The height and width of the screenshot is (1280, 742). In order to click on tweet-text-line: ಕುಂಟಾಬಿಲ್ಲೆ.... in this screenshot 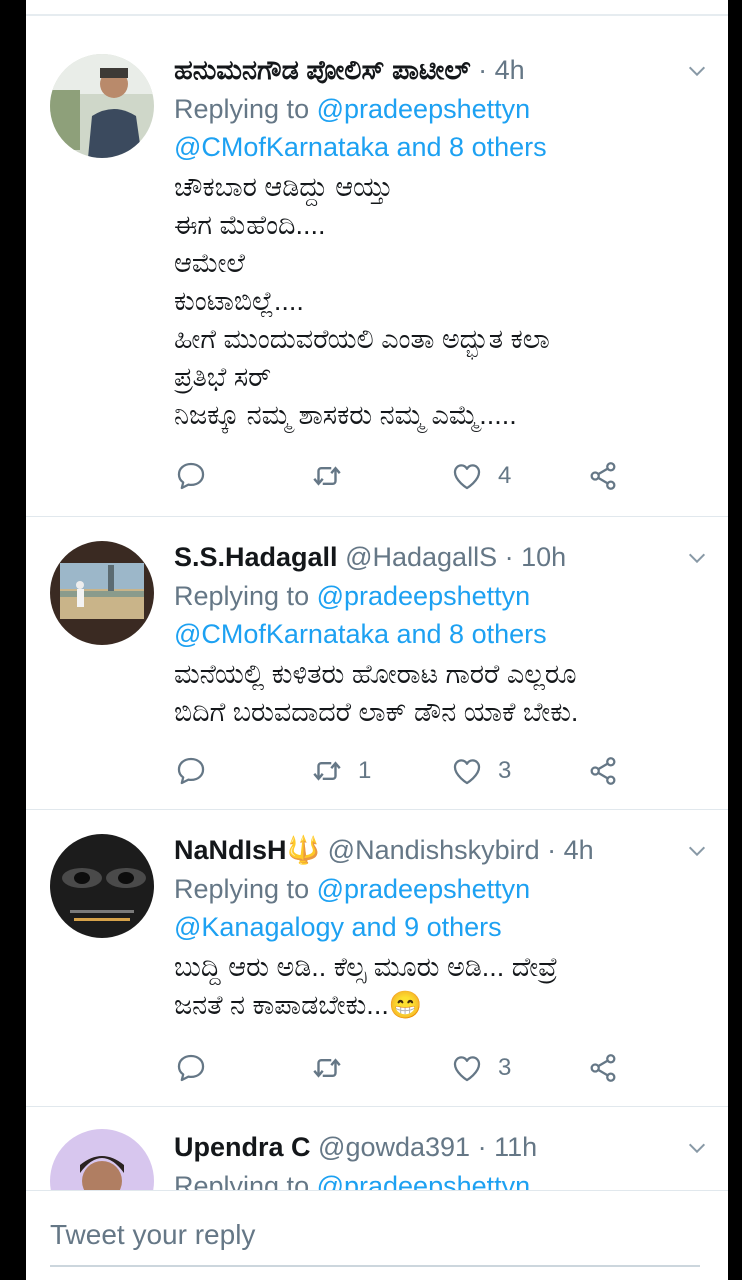, I will do `click(239, 301)`.